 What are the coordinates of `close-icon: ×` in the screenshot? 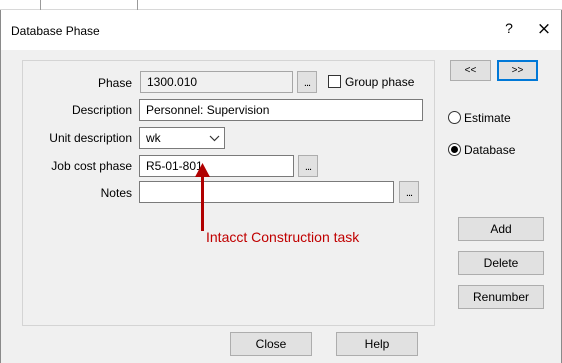 It's located at (544, 29).